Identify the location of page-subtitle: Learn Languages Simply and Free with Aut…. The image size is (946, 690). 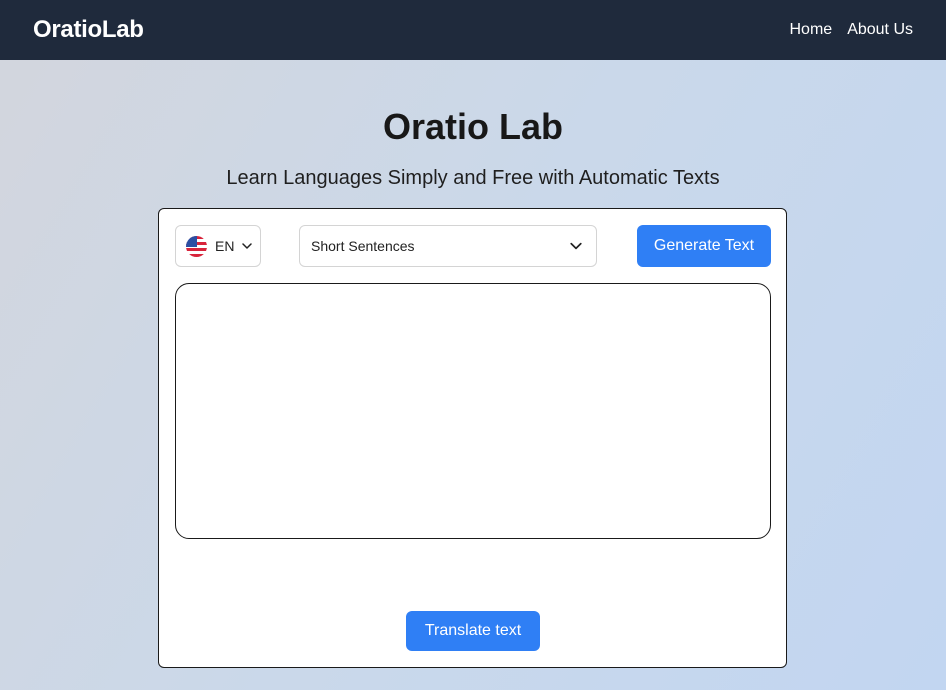
(473, 178).